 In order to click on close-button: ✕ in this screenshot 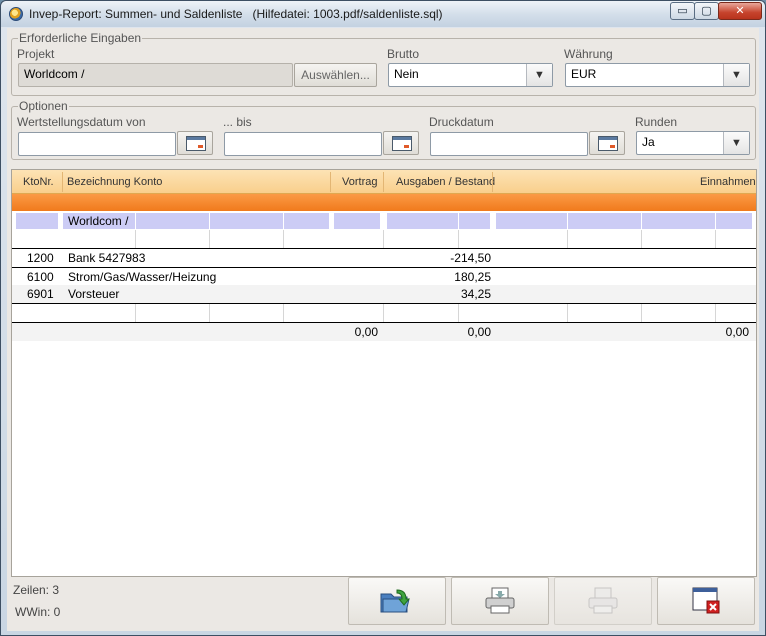, I will do `click(740, 11)`.